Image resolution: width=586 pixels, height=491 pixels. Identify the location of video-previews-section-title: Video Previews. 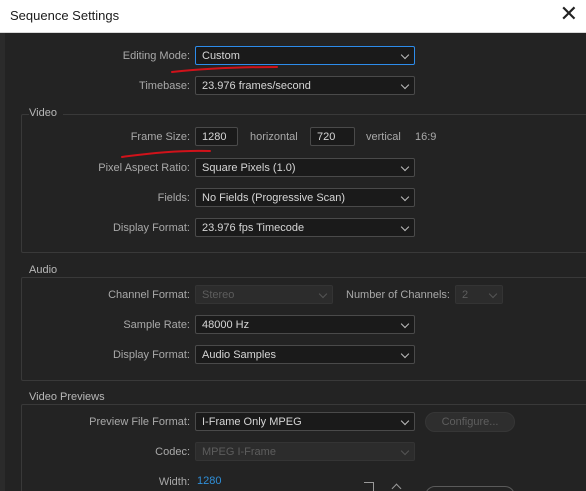
(70, 397).